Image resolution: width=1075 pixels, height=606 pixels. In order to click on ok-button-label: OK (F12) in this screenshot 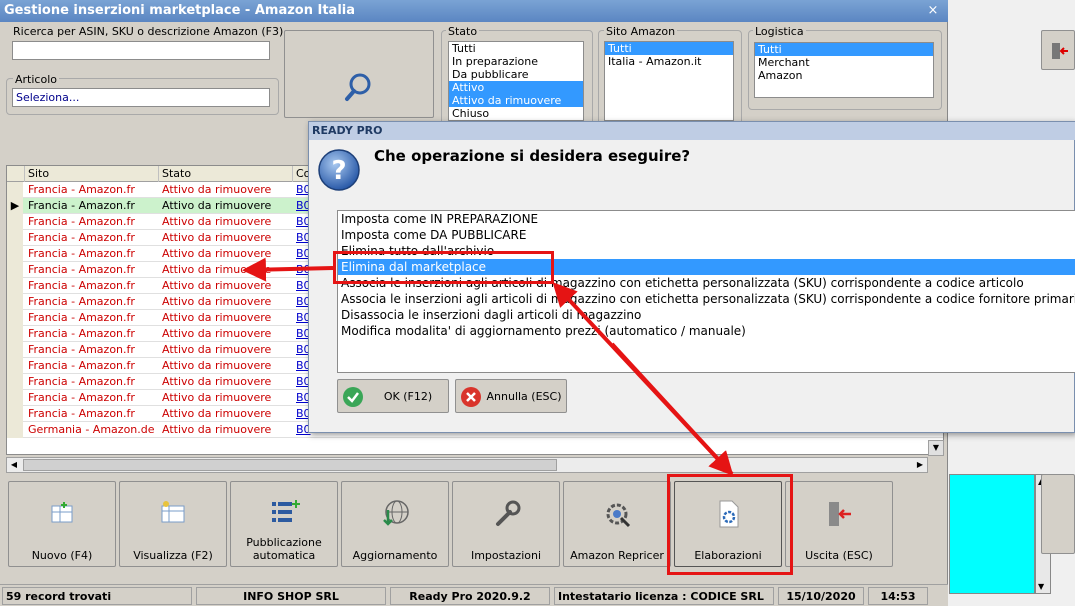, I will do `click(408, 396)`.